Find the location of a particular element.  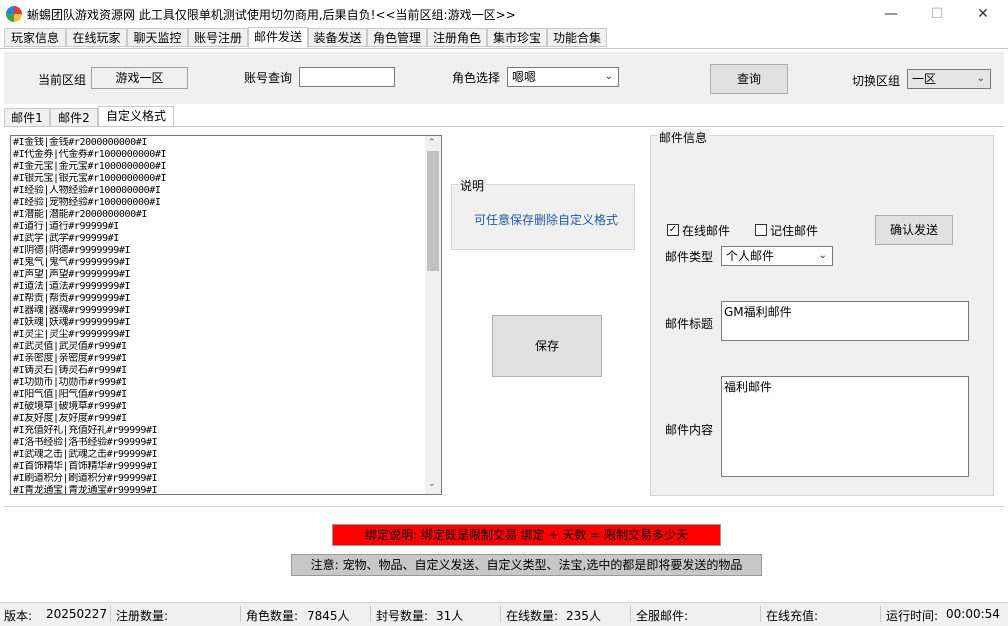

custom-format-line: #I道法|道法#r9999999#I is located at coordinates (72, 286).